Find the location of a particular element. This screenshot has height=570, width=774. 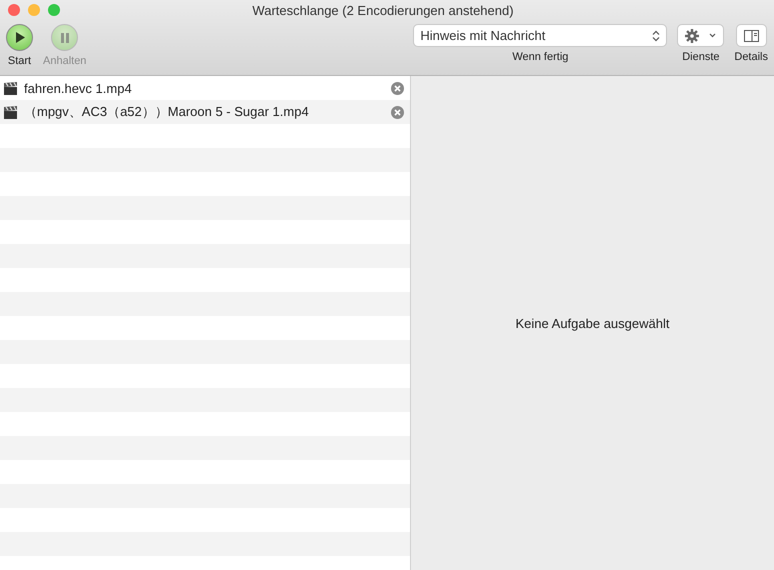

start-button is located at coordinates (19, 37).